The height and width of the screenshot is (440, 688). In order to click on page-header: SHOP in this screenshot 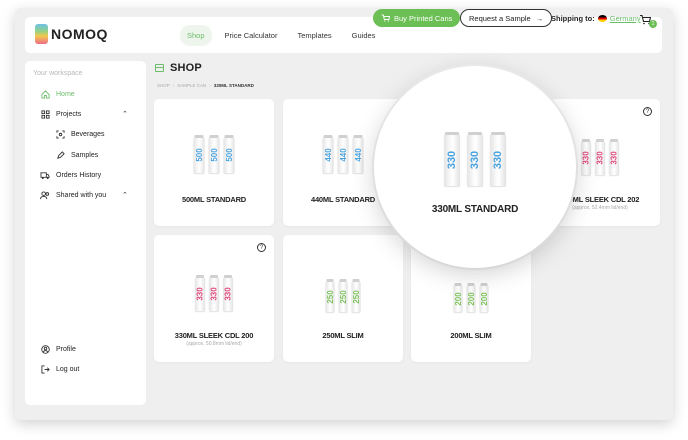, I will do `click(178, 68)`.